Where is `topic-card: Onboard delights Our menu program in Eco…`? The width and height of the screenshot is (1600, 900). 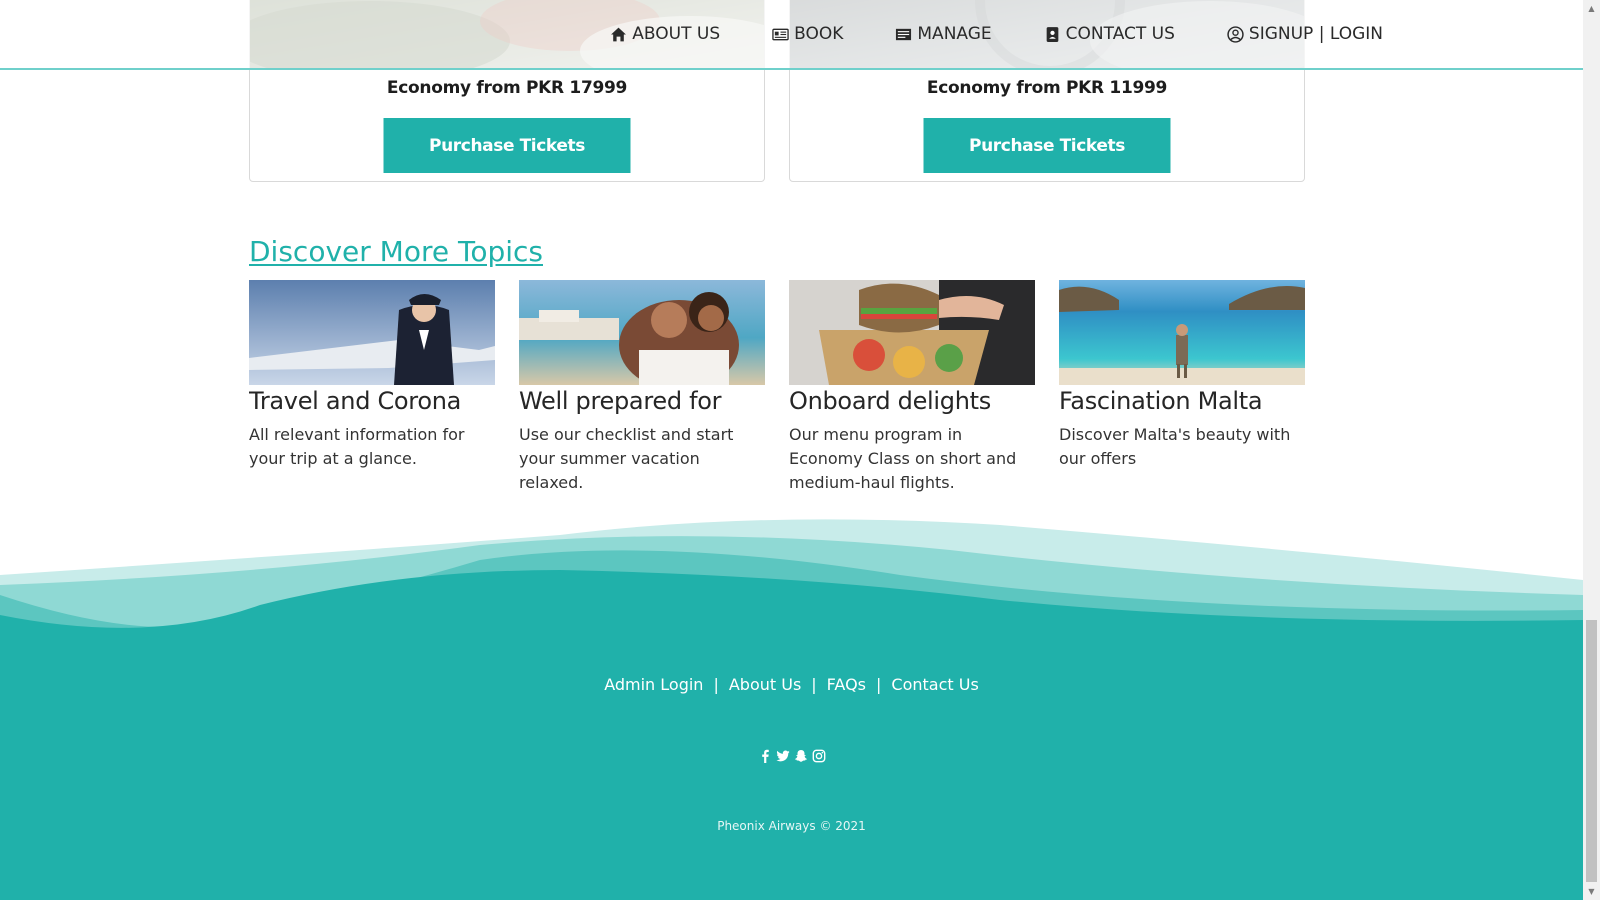
topic-card: Onboard delights Our menu program in Eco… is located at coordinates (912, 387).